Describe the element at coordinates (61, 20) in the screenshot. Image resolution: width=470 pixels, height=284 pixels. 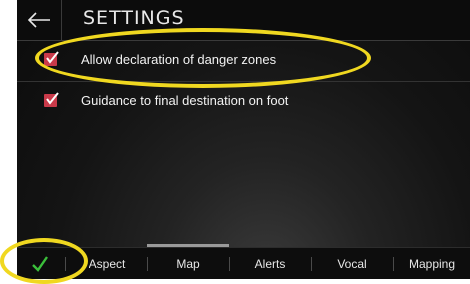
I see `header-divider` at that location.